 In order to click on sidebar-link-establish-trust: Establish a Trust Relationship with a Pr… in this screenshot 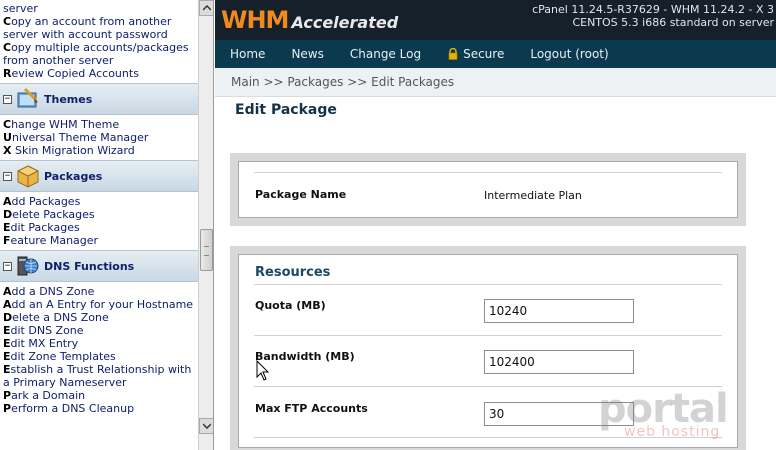, I will do `click(99, 376)`.